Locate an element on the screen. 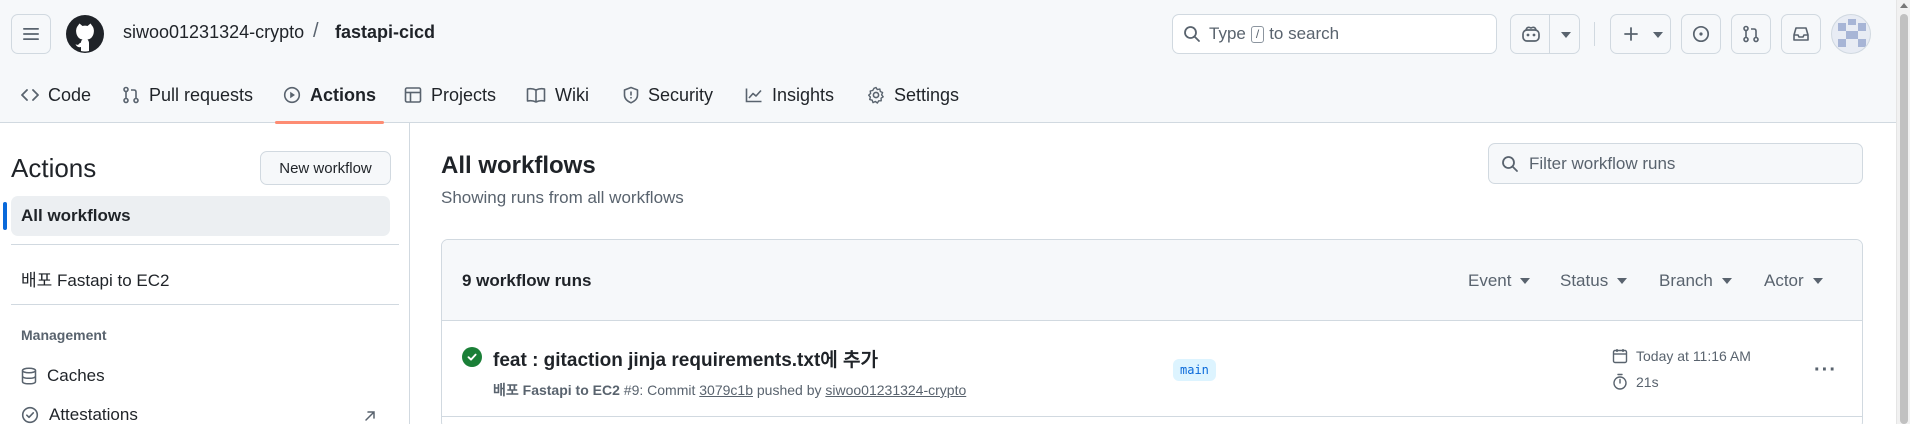  copilot-icon is located at coordinates (1531, 34).